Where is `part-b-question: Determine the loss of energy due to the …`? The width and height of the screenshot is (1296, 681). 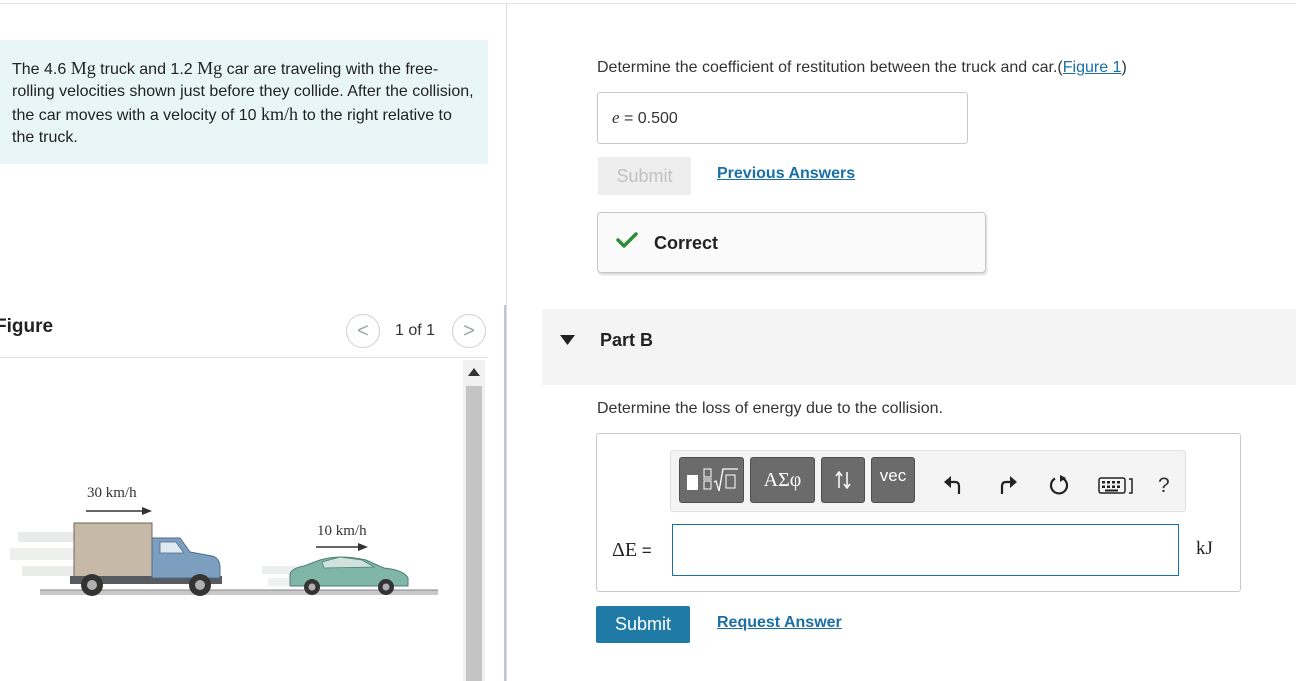
part-b-question: Determine the loss of energy due to the … is located at coordinates (770, 408).